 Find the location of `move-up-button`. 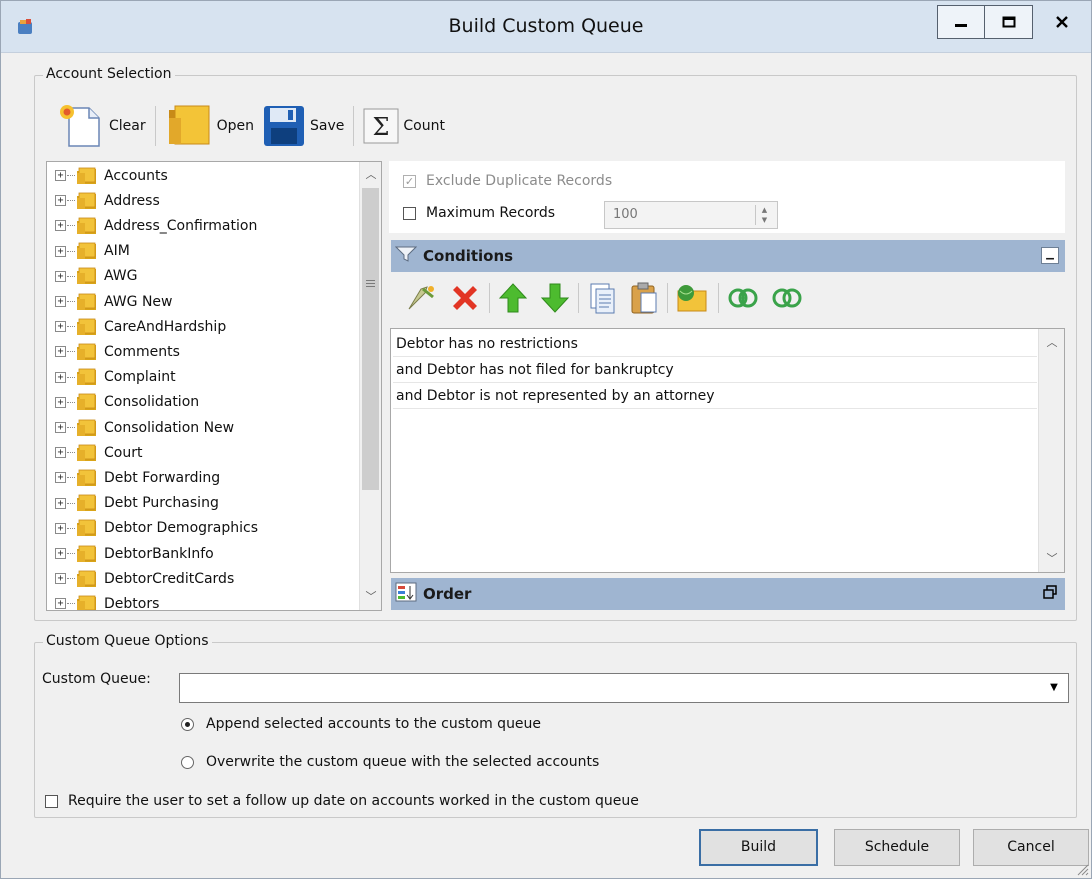

move-up-button is located at coordinates (513, 298).